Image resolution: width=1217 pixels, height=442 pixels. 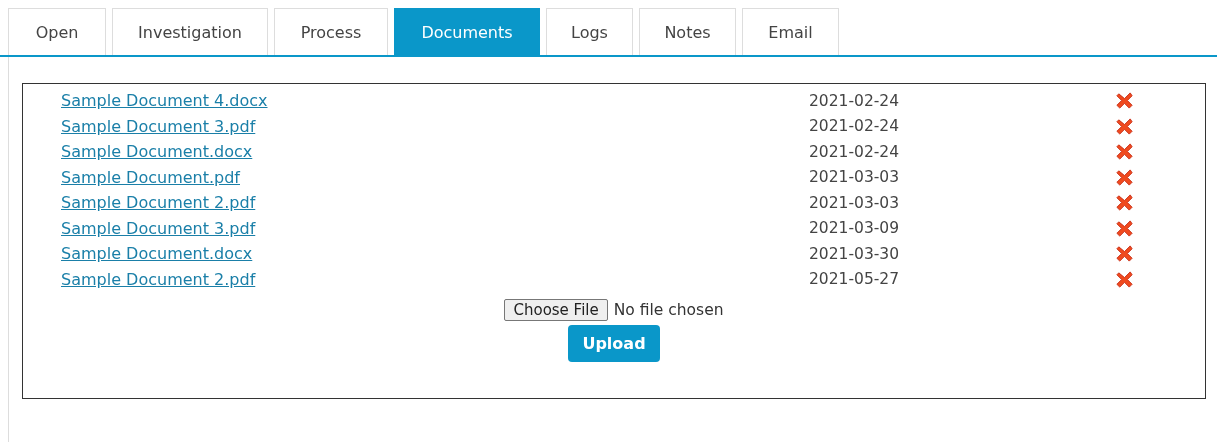 What do you see at coordinates (855, 228) in the screenshot?
I see `document-date: 2021-03-09` at bounding box center [855, 228].